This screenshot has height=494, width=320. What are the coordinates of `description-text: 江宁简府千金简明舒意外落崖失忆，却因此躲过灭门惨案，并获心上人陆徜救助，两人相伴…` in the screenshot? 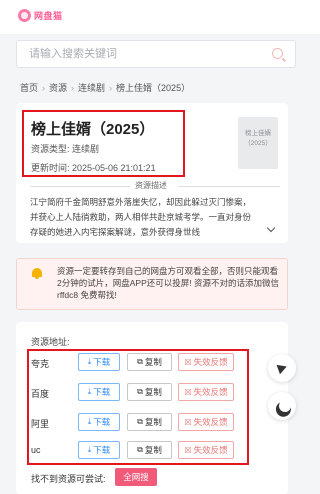 It's located at (141, 217).